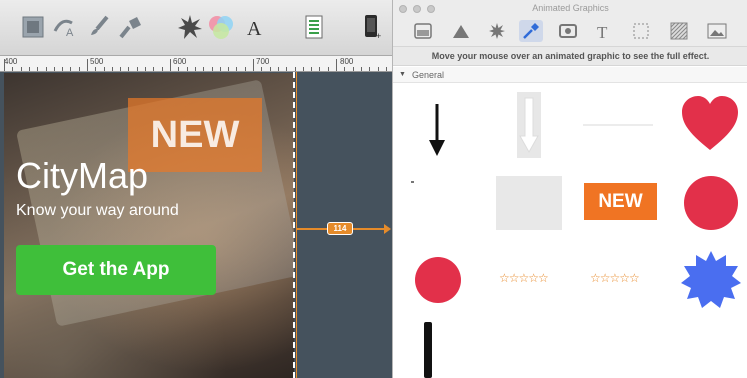 Image resolution: width=747 pixels, height=378 pixels. I want to click on arrow-down-outline-graphic, so click(529, 125).